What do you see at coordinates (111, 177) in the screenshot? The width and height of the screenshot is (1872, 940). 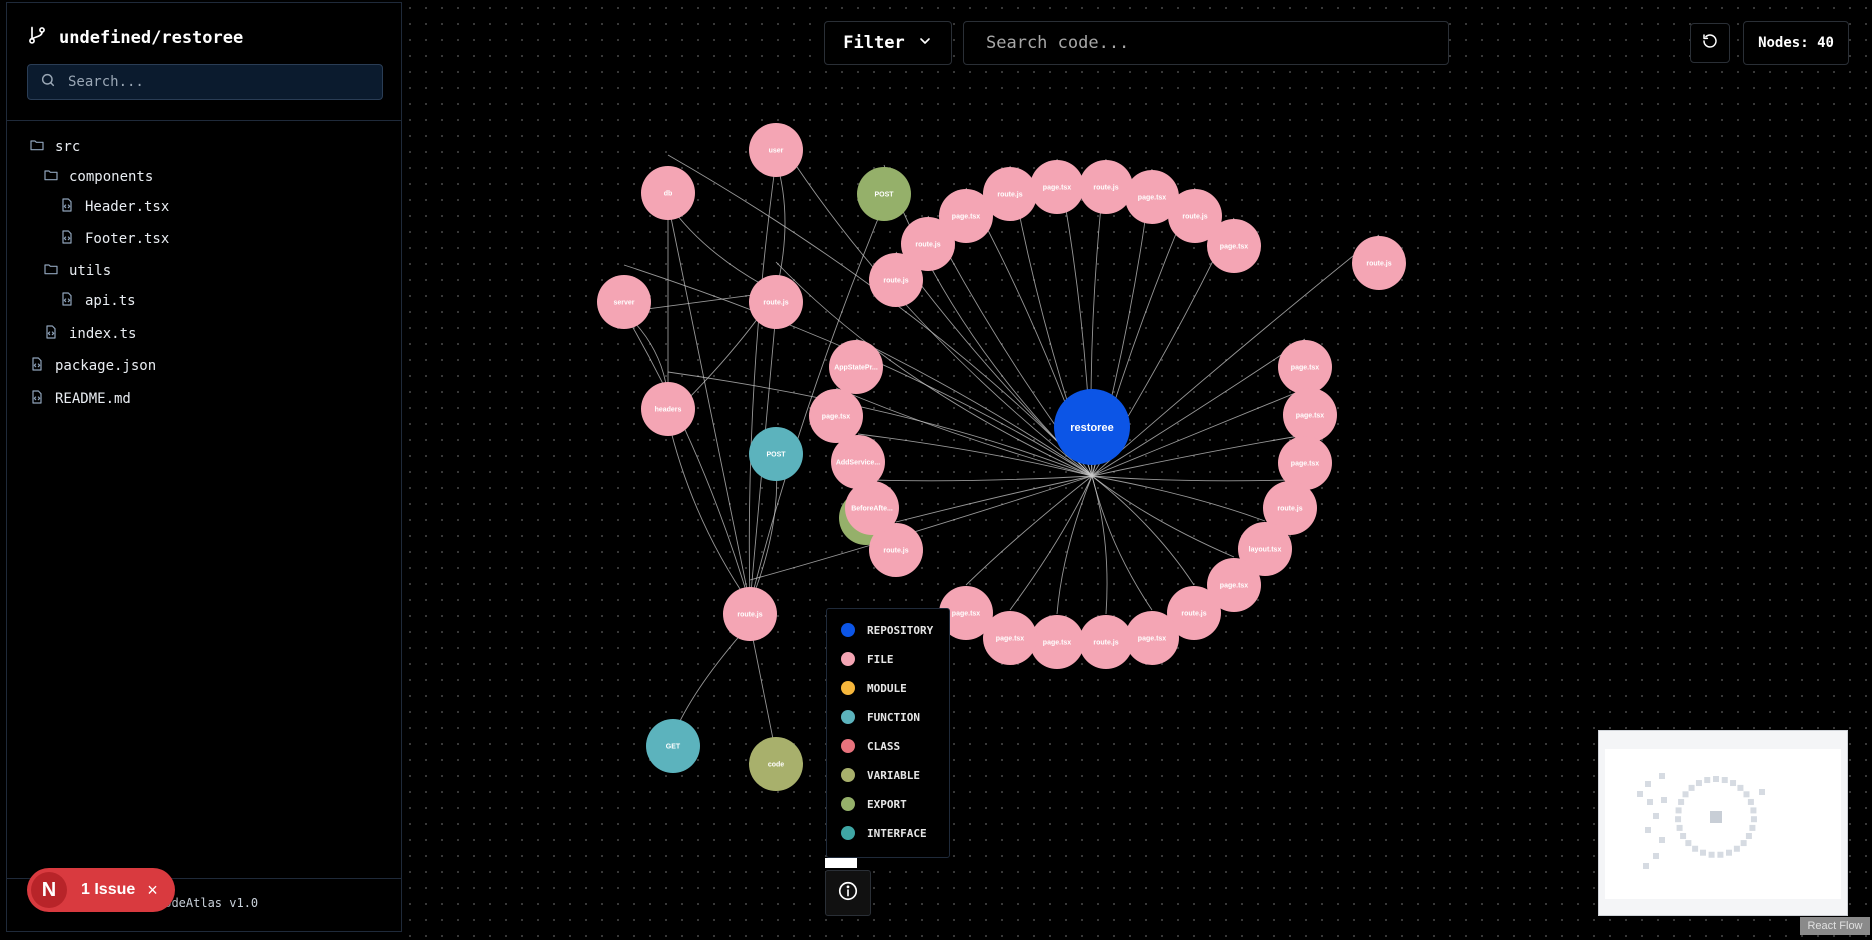 I see `tree-item-label: components` at bounding box center [111, 177].